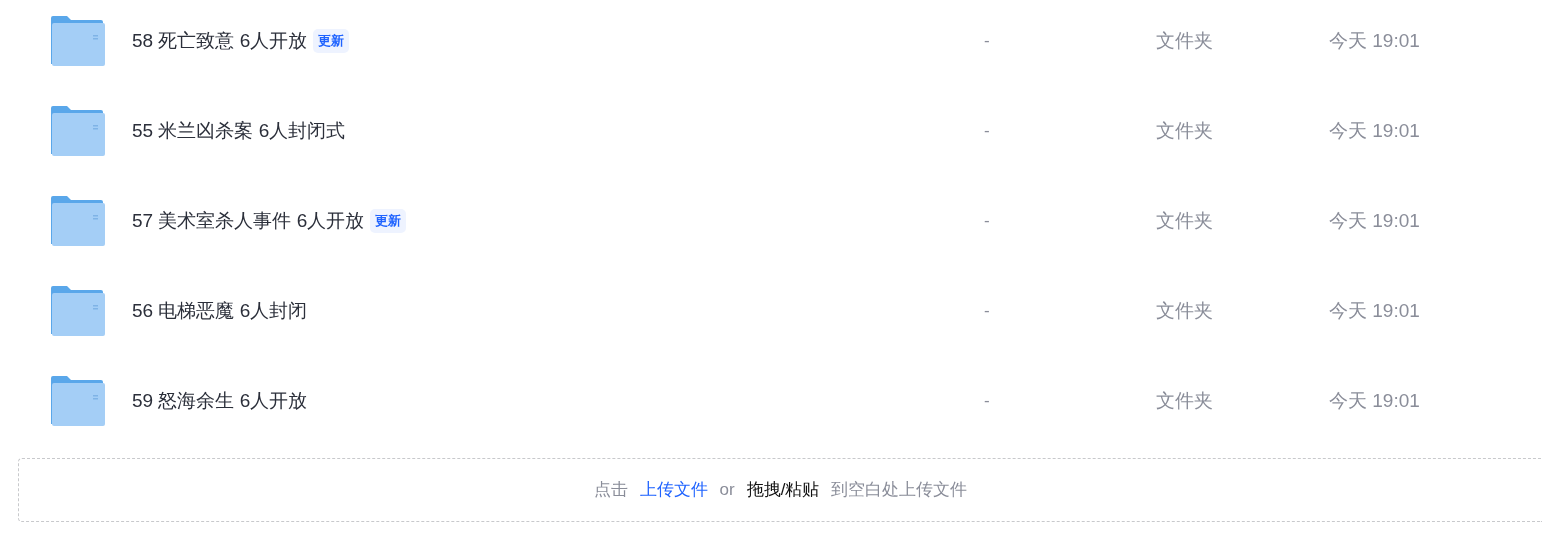 This screenshot has width=1542, height=537. What do you see at coordinates (673, 490) in the screenshot?
I see `upload-file-link: 上传文件` at bounding box center [673, 490].